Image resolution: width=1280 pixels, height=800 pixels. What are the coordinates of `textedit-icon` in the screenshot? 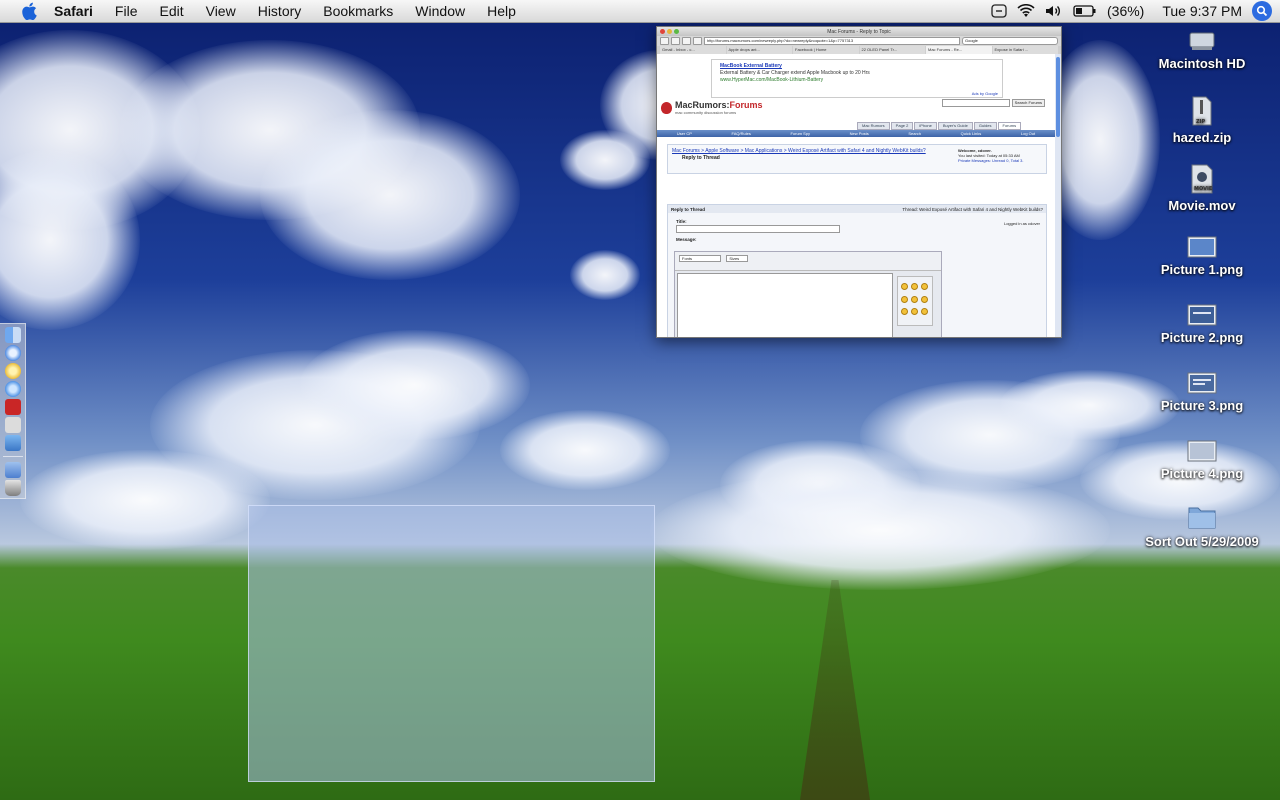 It's located at (12, 407).